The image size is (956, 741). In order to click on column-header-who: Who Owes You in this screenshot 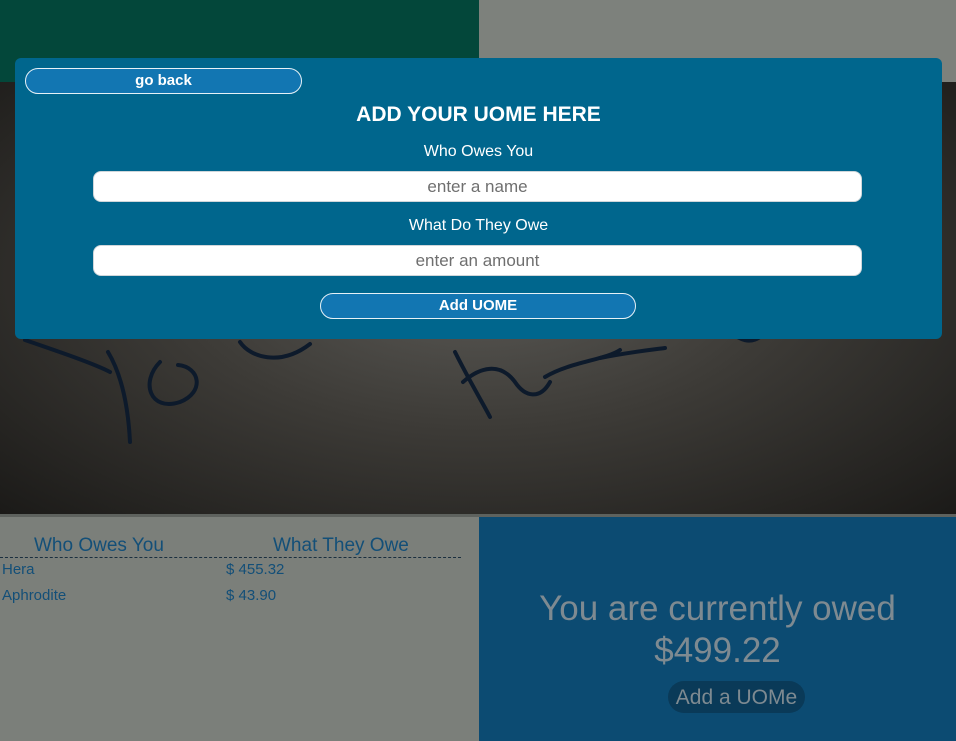, I will do `click(99, 545)`.